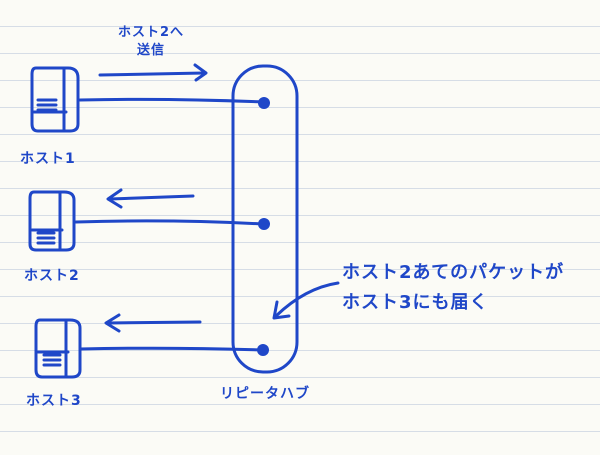  What do you see at coordinates (52, 276) in the screenshot?
I see `host-2-label: ホスト2` at bounding box center [52, 276].